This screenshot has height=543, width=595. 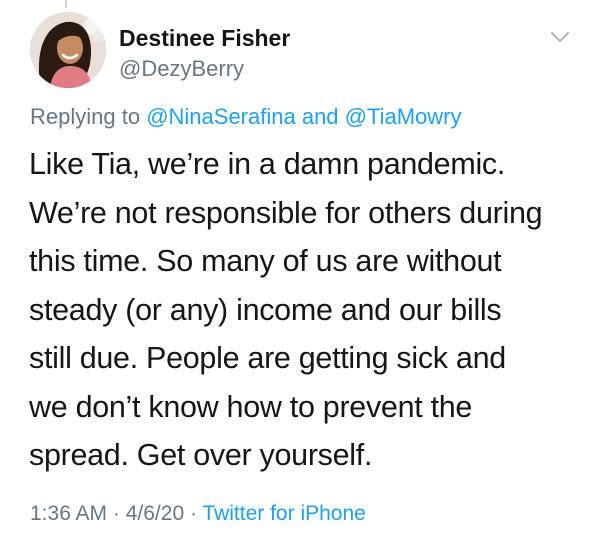 What do you see at coordinates (201, 455) in the screenshot?
I see `tweet-text-line: spread. Get over yourself.` at bounding box center [201, 455].